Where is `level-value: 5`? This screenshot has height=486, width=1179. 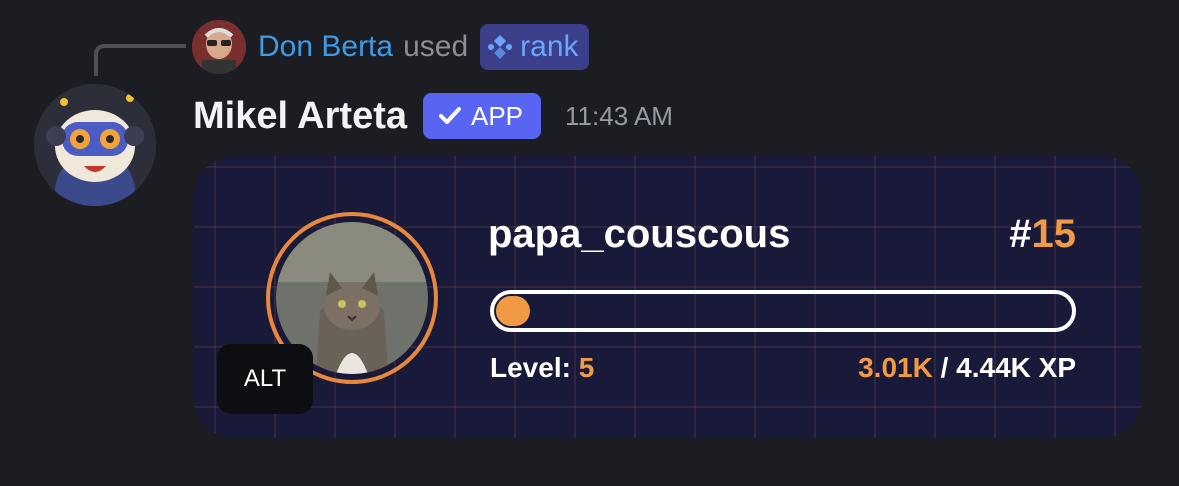 level-value: 5 is located at coordinates (586, 367).